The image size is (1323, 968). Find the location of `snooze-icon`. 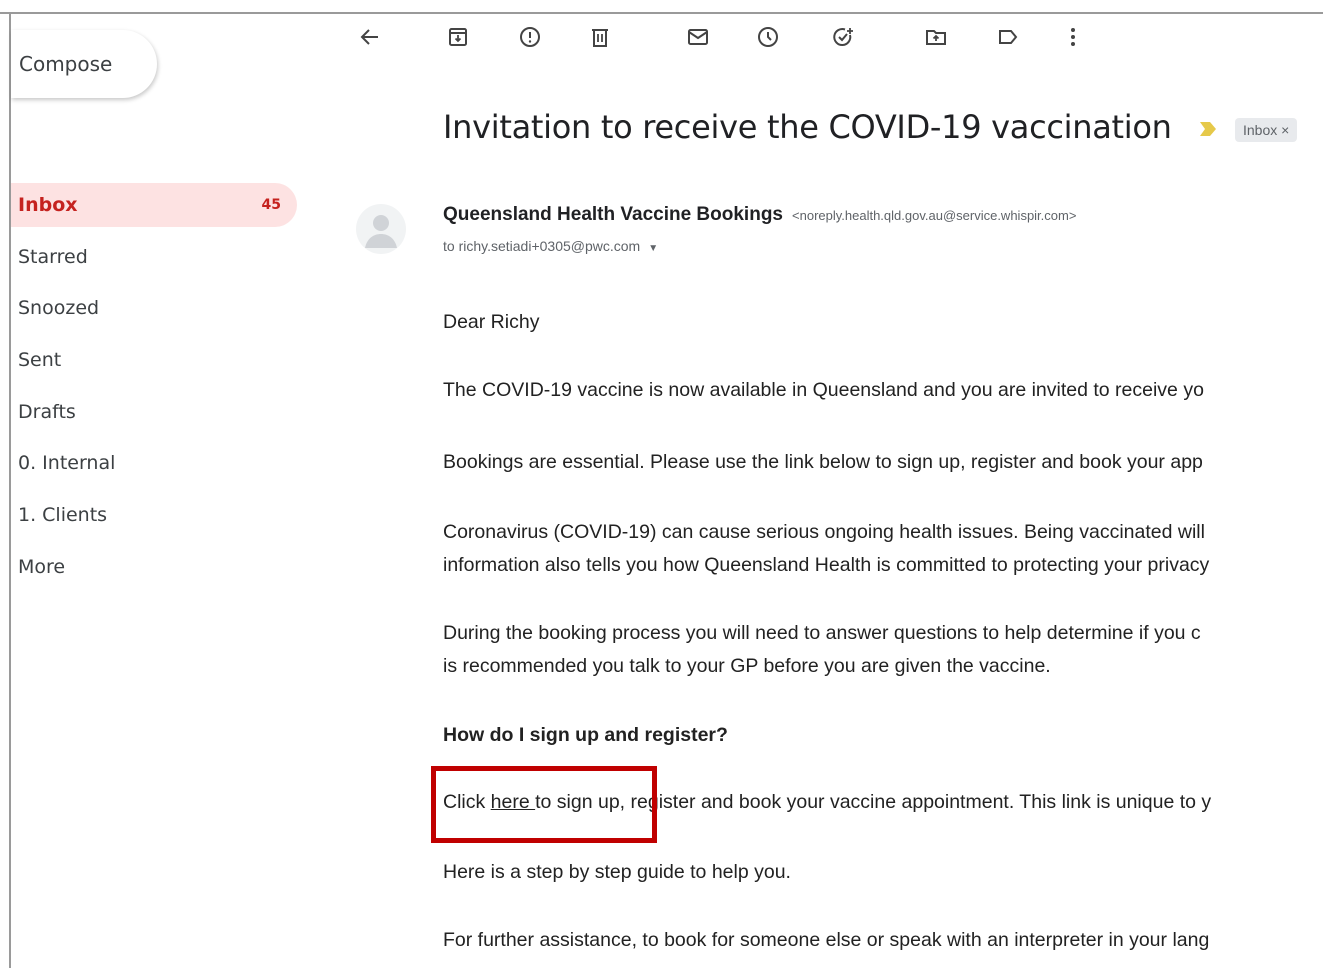

snooze-icon is located at coordinates (768, 37).